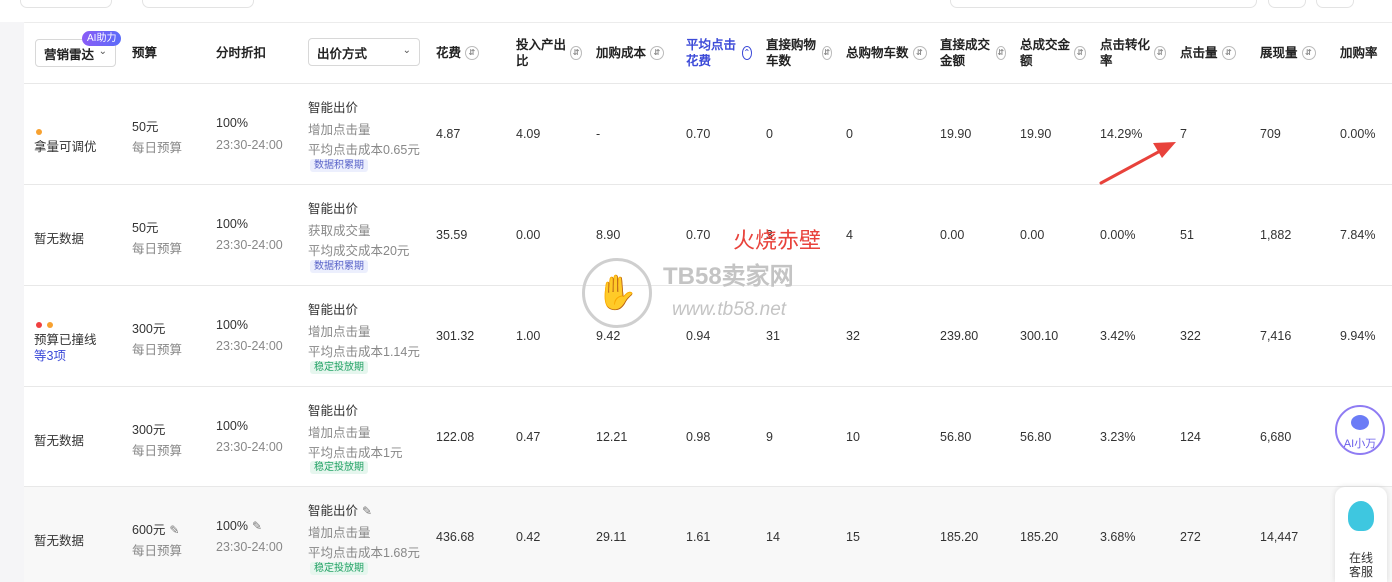 Image resolution: width=1392 pixels, height=582 pixels. I want to click on watermark-url: www.tb58.net, so click(729, 309).